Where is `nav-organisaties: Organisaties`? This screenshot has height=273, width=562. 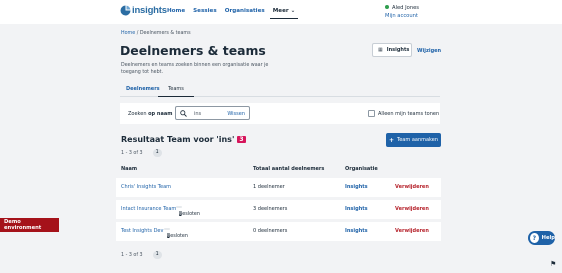
nav-organisaties: Organisaties is located at coordinates (245, 13).